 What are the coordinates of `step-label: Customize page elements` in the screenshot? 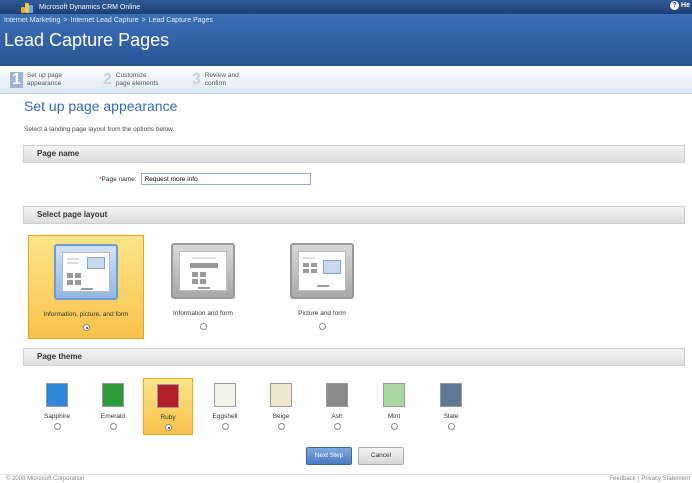 It's located at (137, 79).